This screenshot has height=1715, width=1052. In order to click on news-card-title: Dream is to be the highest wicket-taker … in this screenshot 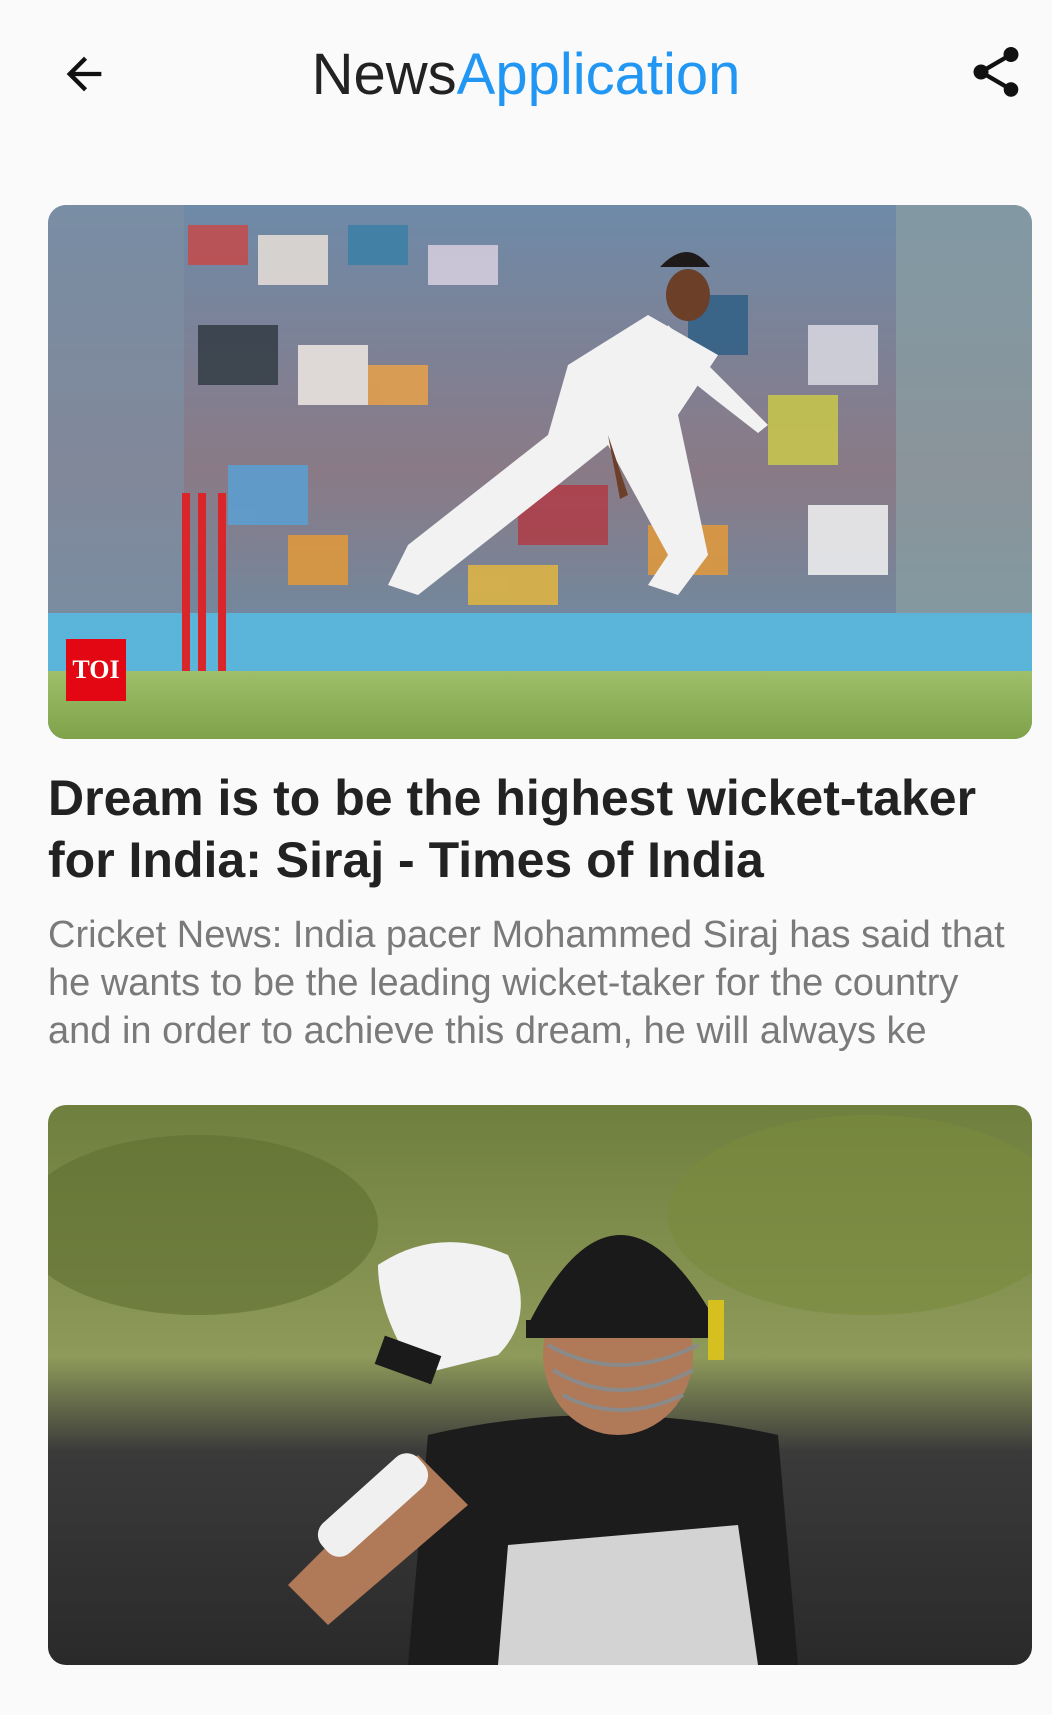, I will do `click(540, 829)`.